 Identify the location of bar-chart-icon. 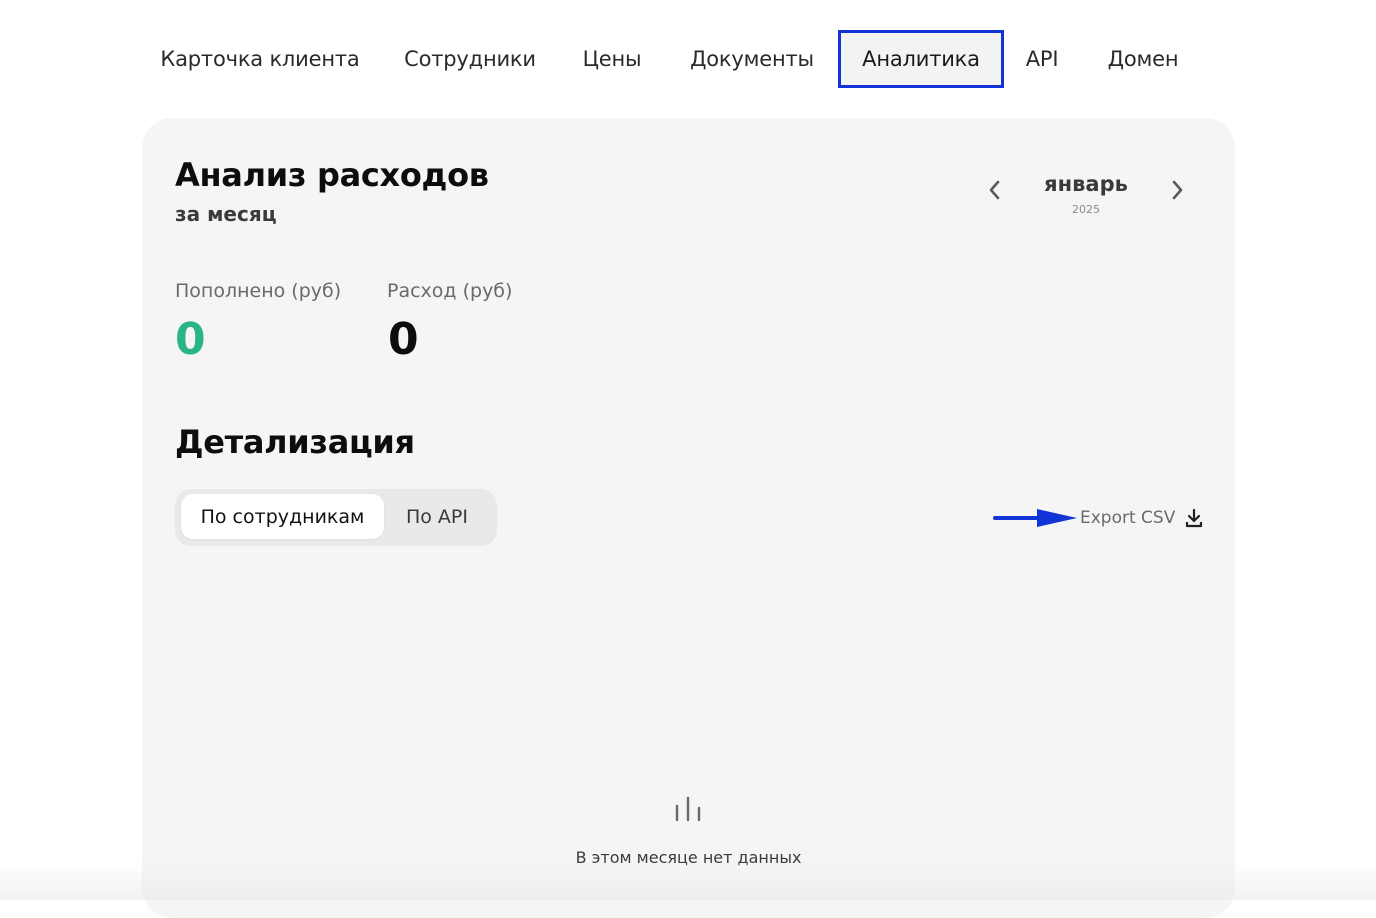
(688, 809).